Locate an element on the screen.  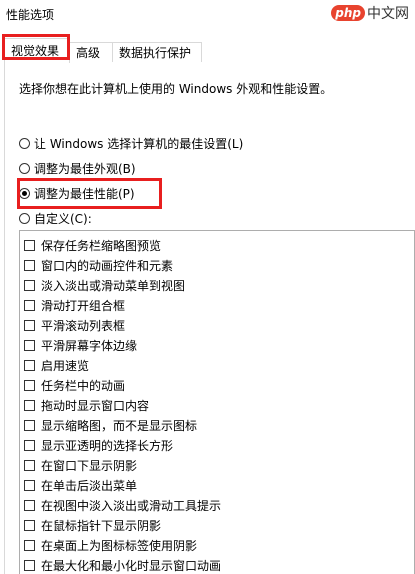
effect-item-fade-slide-tooltips: 在视图中淡入淡出或滑动工具提示 is located at coordinates (122, 505).